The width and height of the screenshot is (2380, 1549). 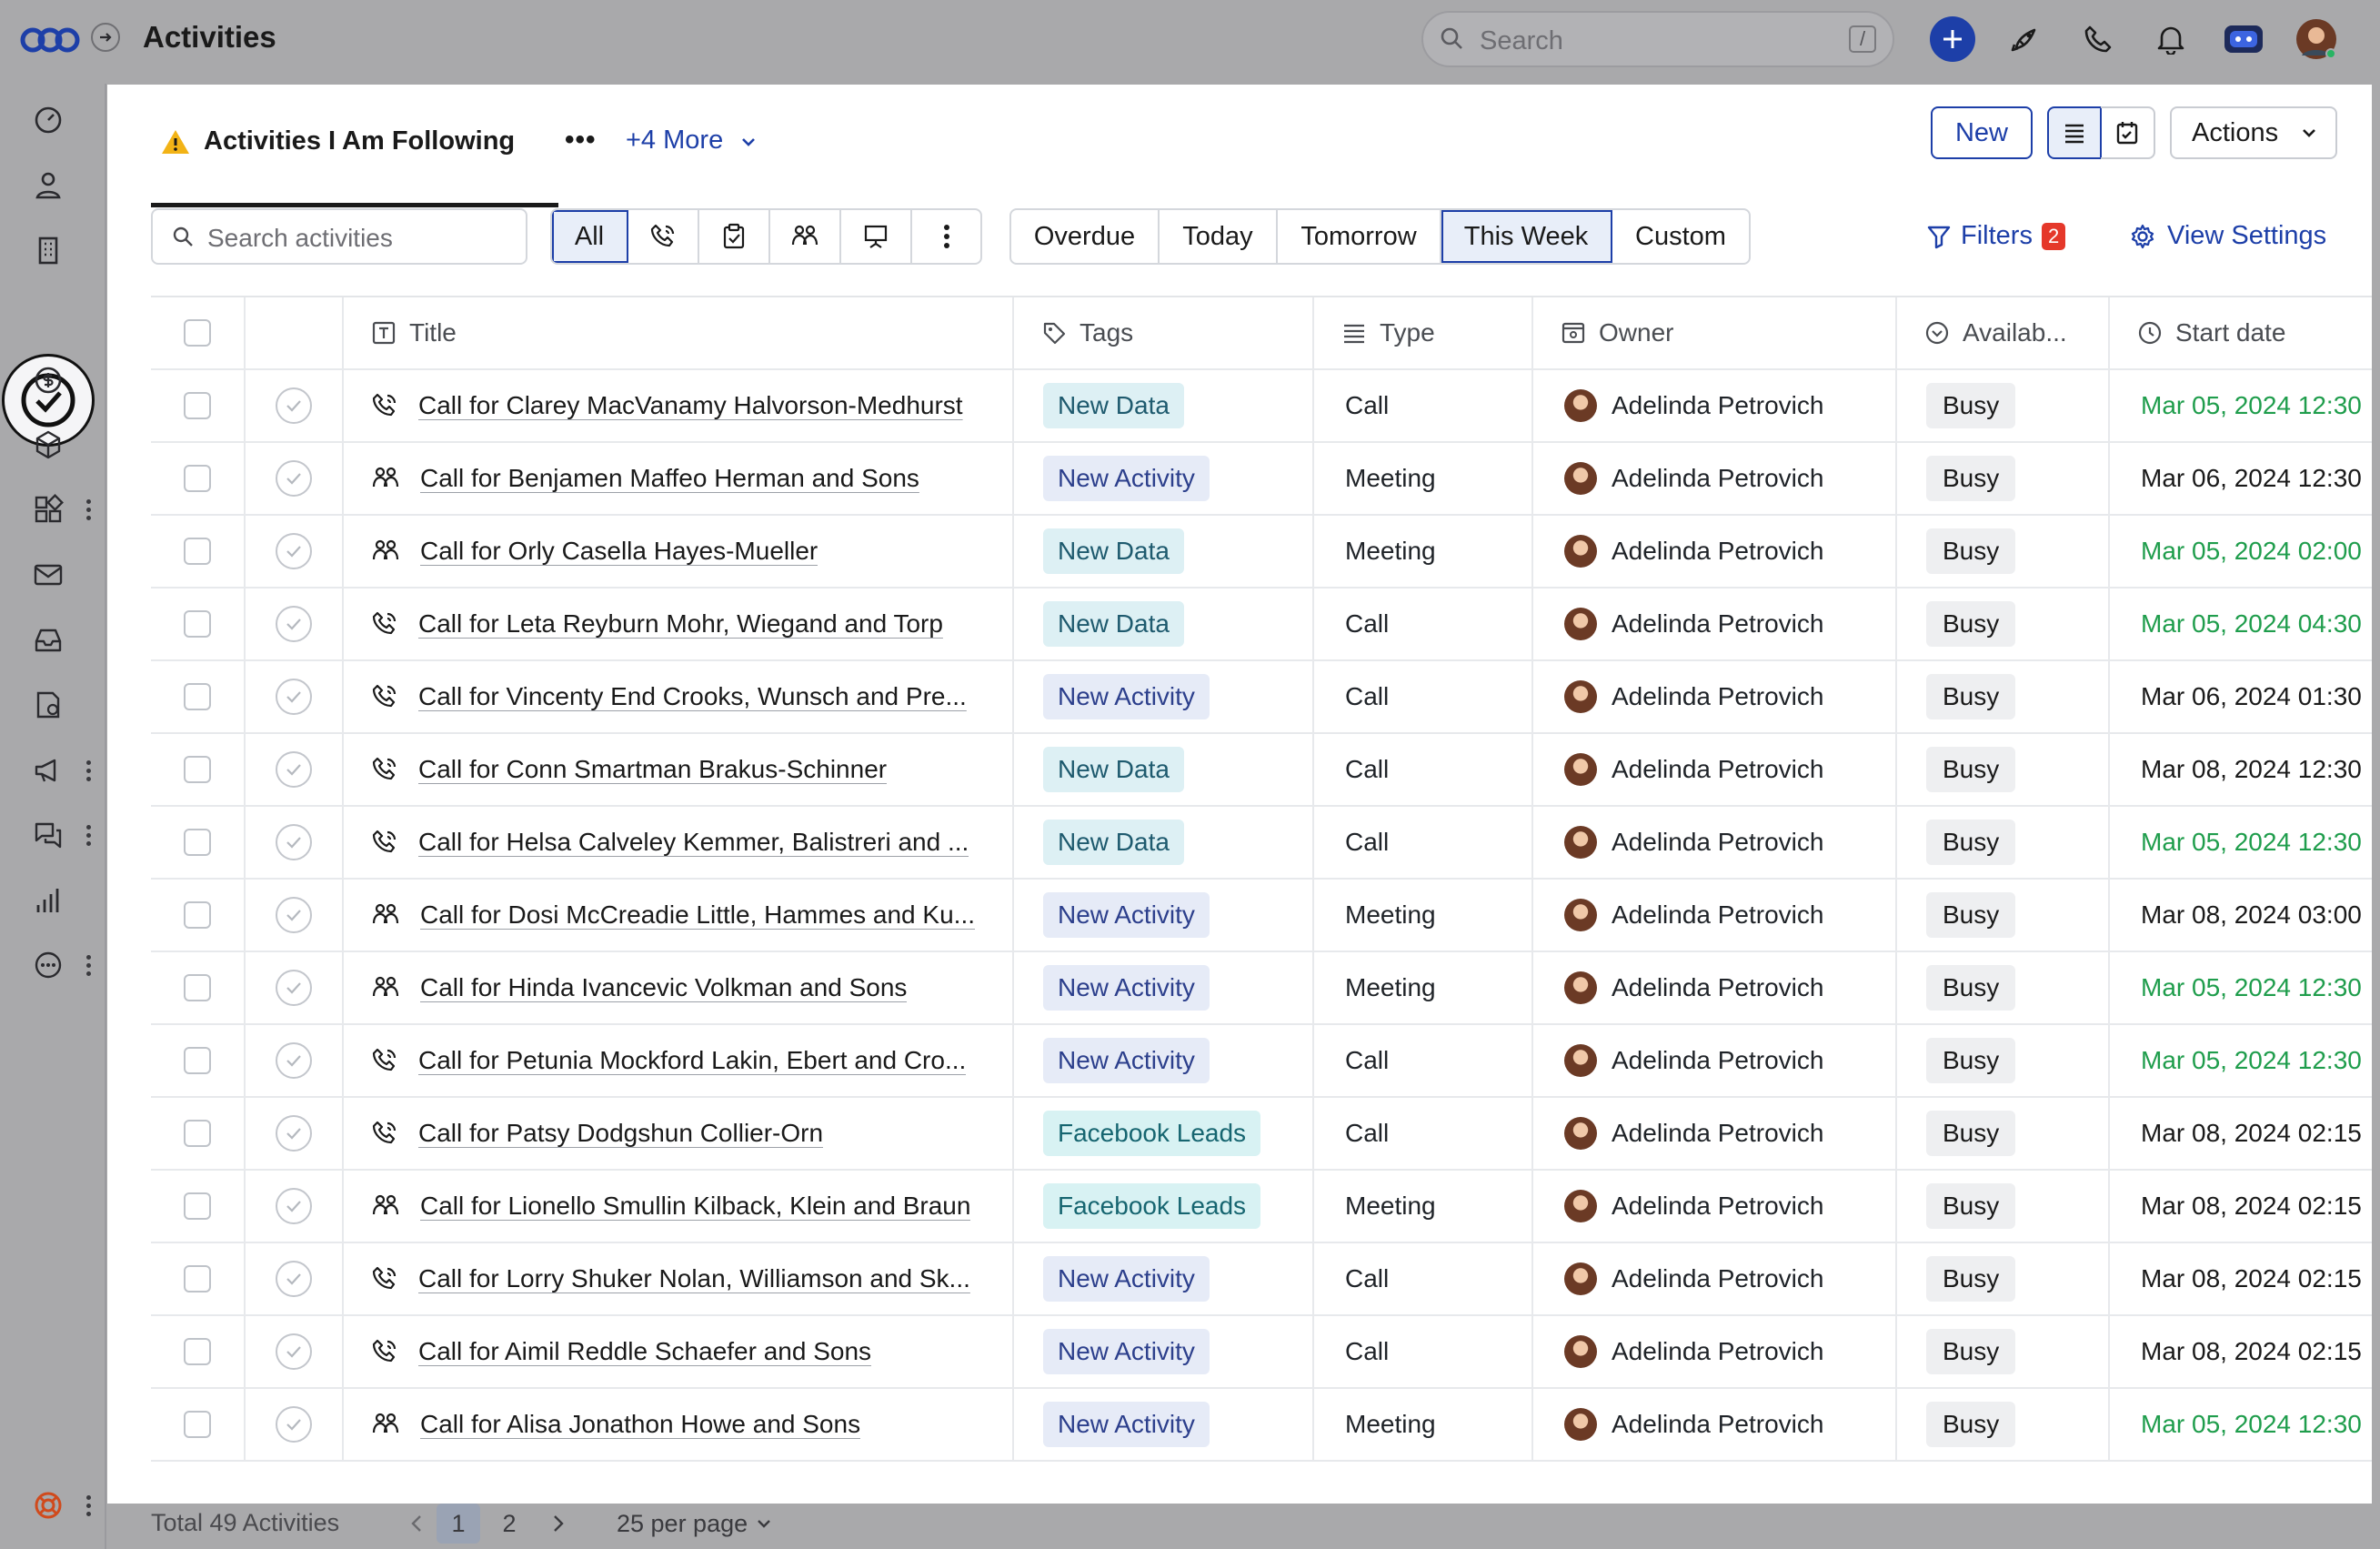 What do you see at coordinates (621, 1133) in the screenshot?
I see `activity-title-link: Call for Patsy Dodgshun Collier-Orn` at bounding box center [621, 1133].